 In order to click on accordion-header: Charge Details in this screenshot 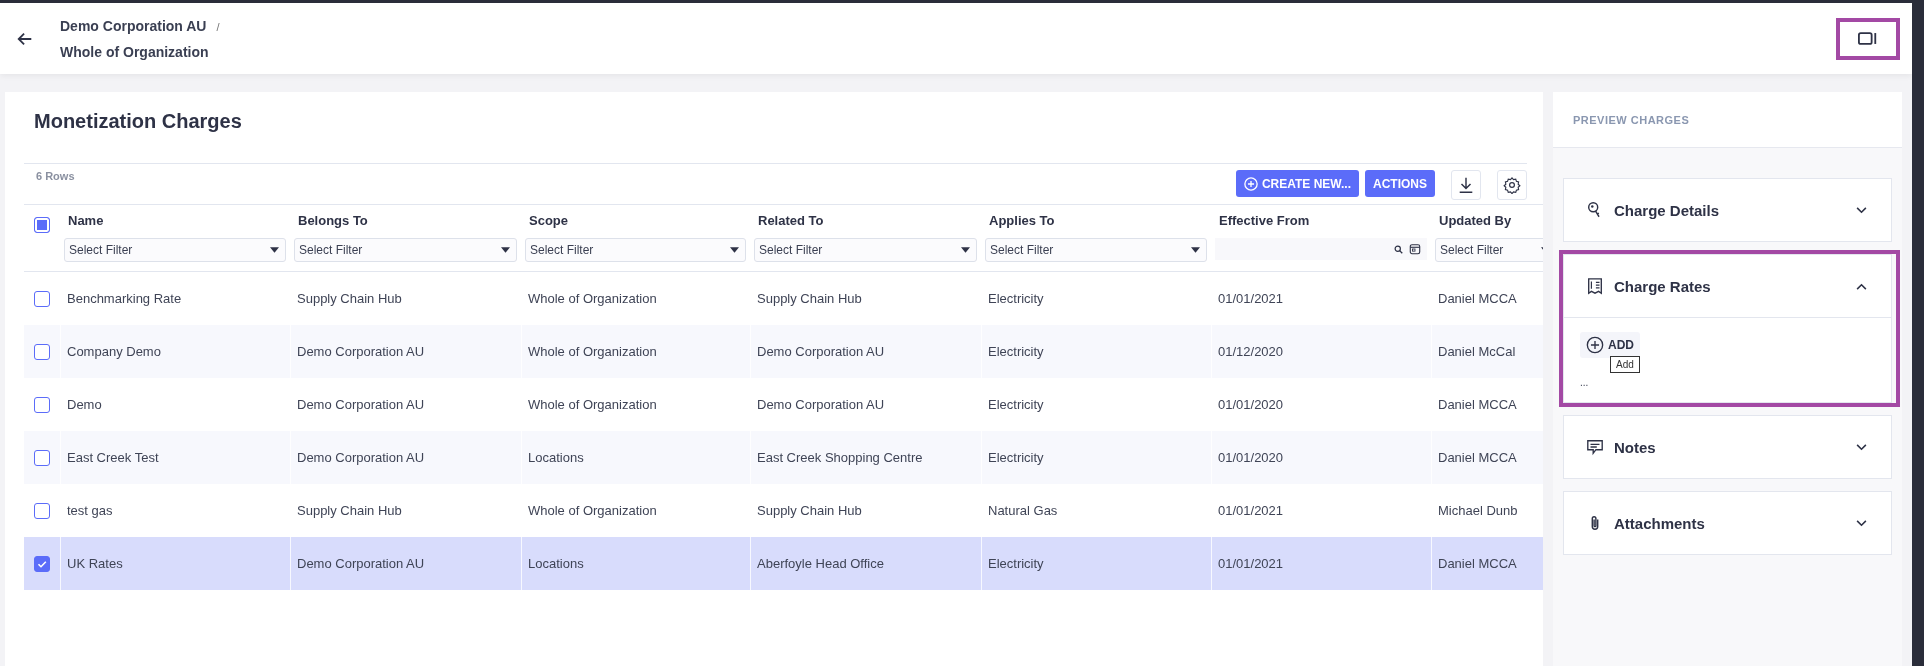, I will do `click(1727, 210)`.